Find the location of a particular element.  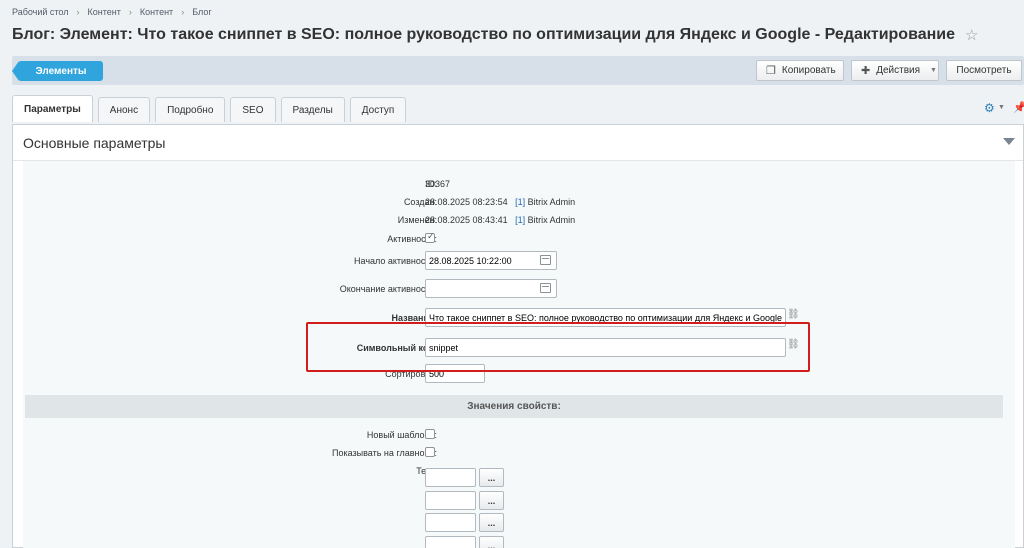

pin-icon: 📌 is located at coordinates (1018, 107).